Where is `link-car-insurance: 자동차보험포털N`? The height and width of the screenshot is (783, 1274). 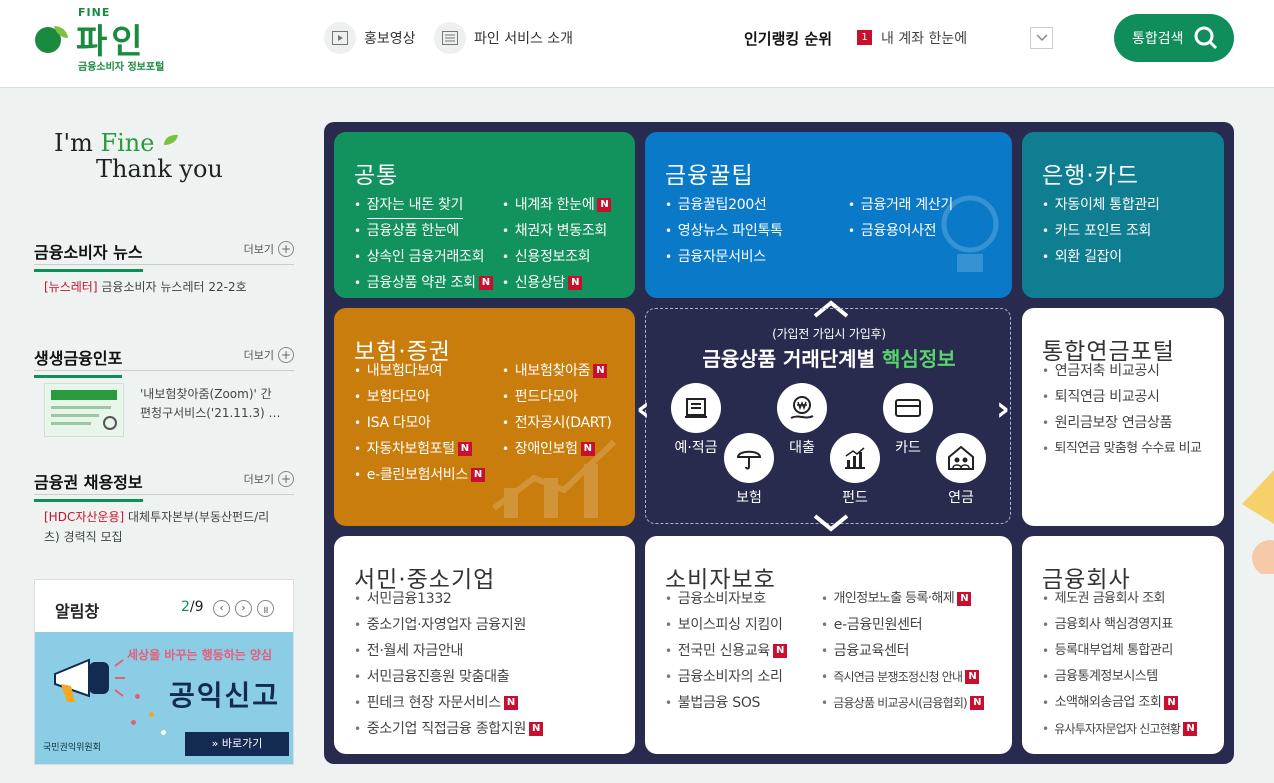
link-car-insurance: 자동차보험포털N is located at coordinates (419, 449).